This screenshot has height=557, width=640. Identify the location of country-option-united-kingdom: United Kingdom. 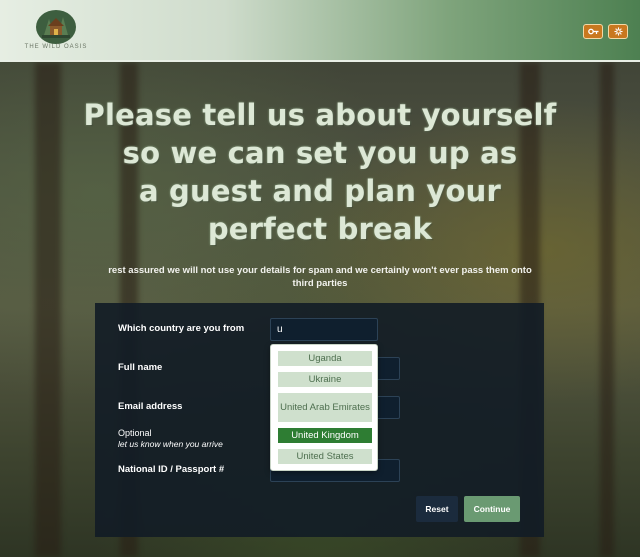
(325, 435).